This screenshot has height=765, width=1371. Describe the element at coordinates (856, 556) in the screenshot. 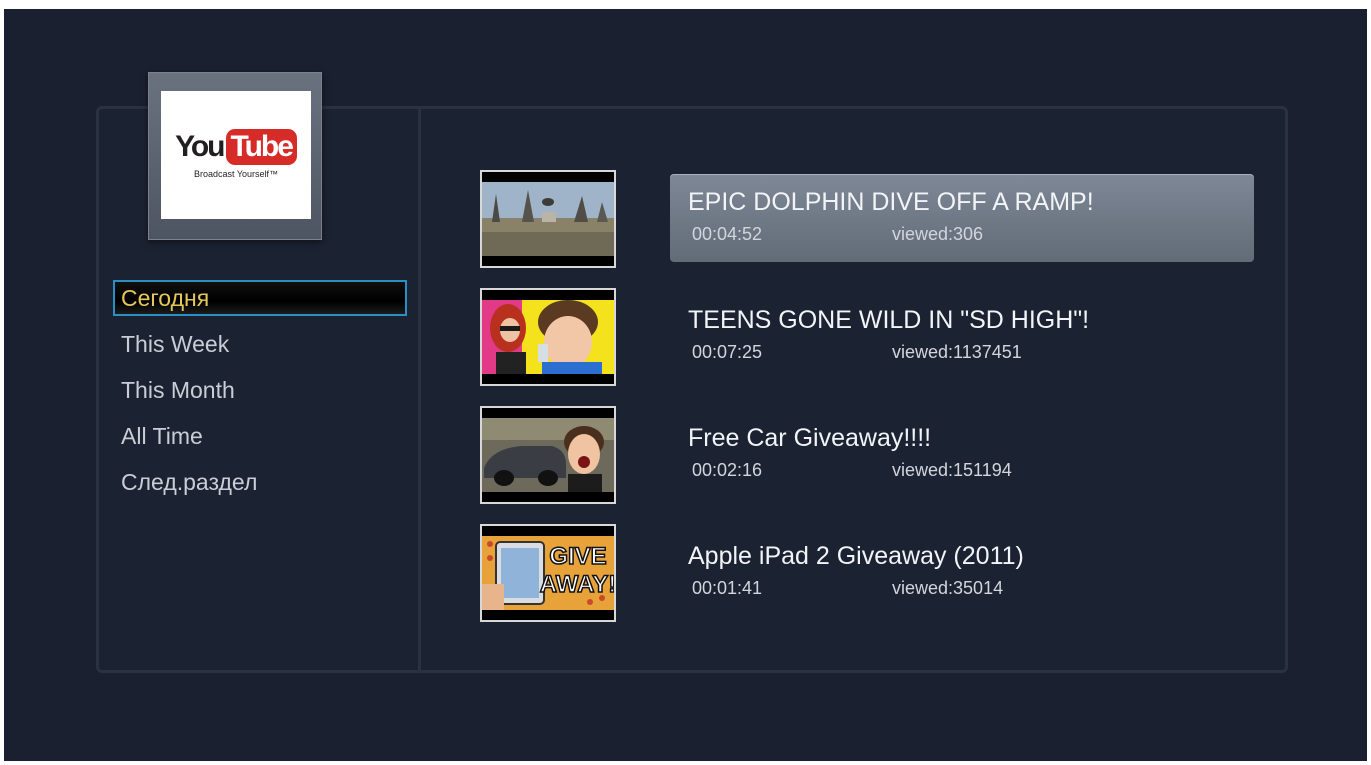

I see `video-title: Apple iPad 2 Giveaway (2011)` at that location.